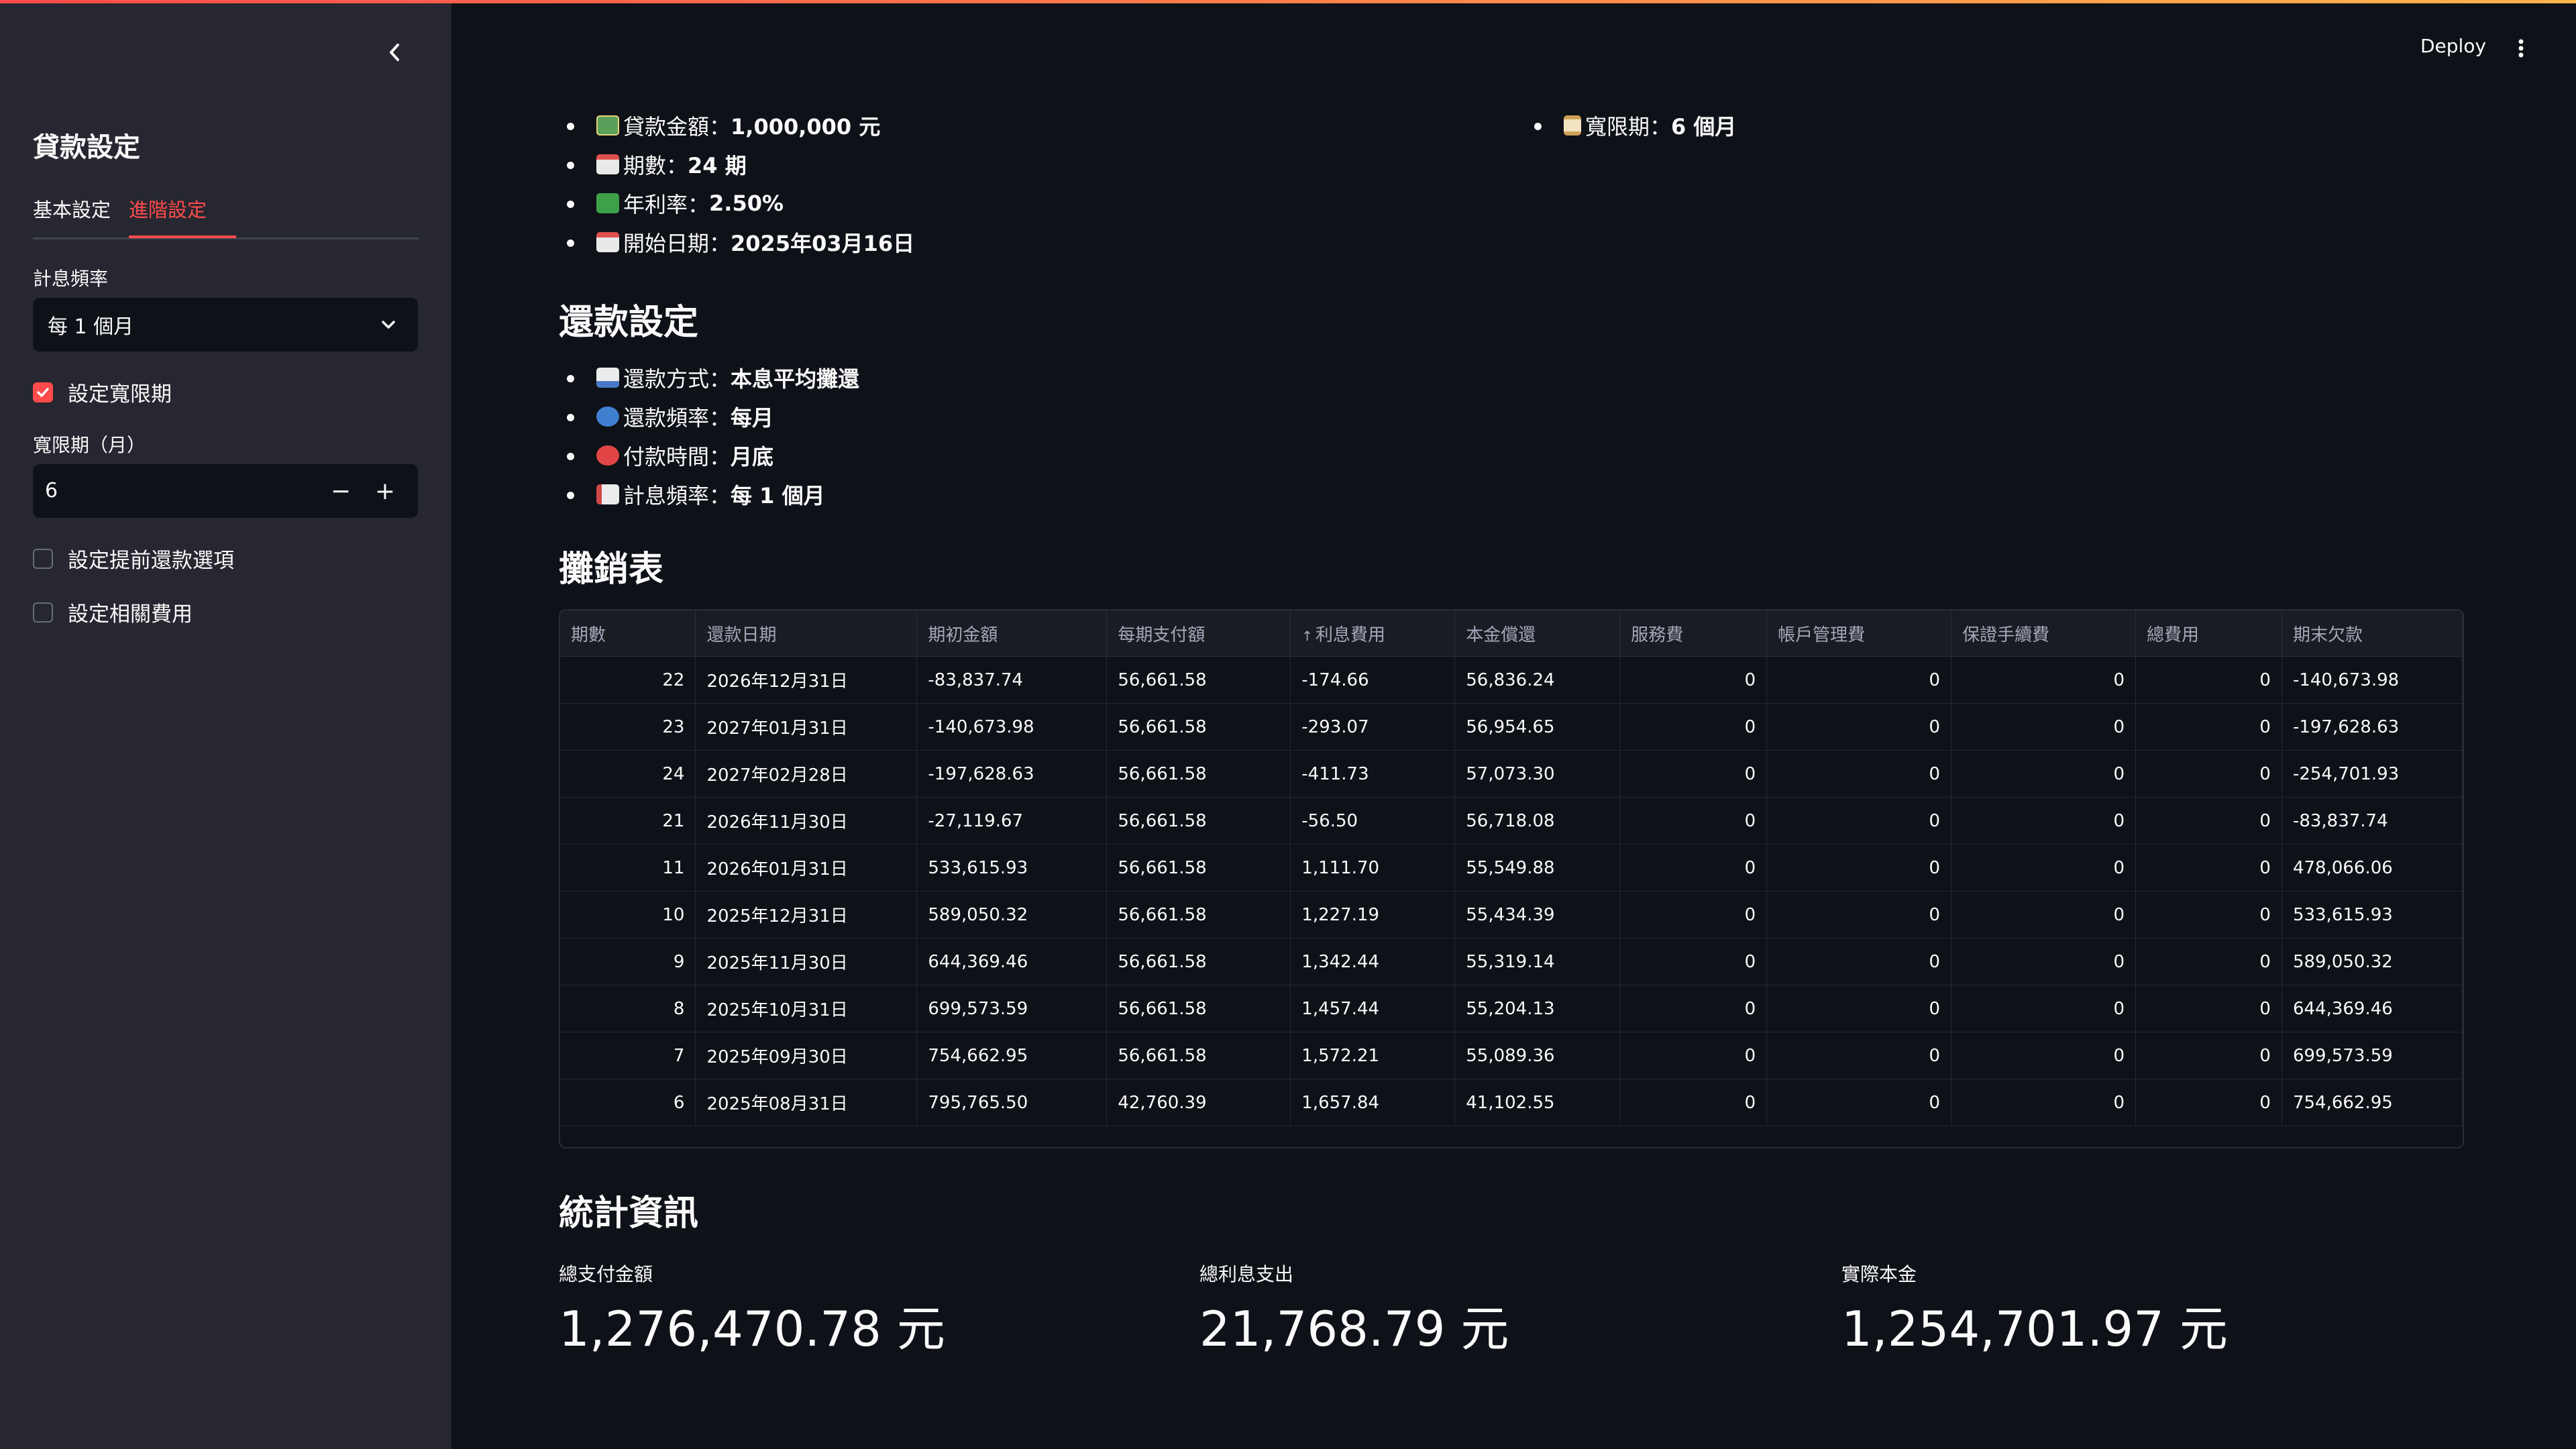 The image size is (2576, 1449). What do you see at coordinates (1161, 635) in the screenshot?
I see `column-header-label: 每期支付額` at bounding box center [1161, 635].